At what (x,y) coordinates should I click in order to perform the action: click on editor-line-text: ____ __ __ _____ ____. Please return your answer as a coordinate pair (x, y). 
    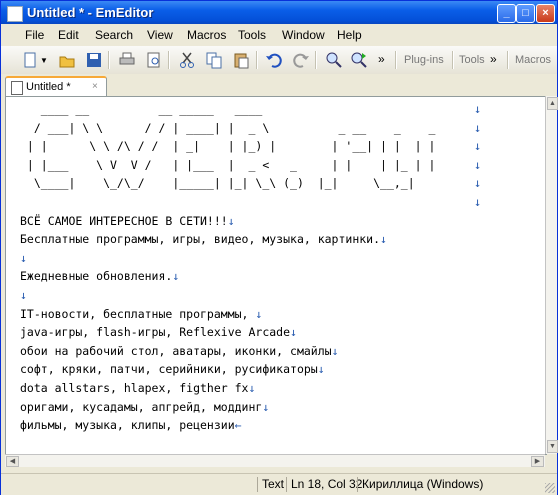
    Looking at the image, I should click on (141, 109).